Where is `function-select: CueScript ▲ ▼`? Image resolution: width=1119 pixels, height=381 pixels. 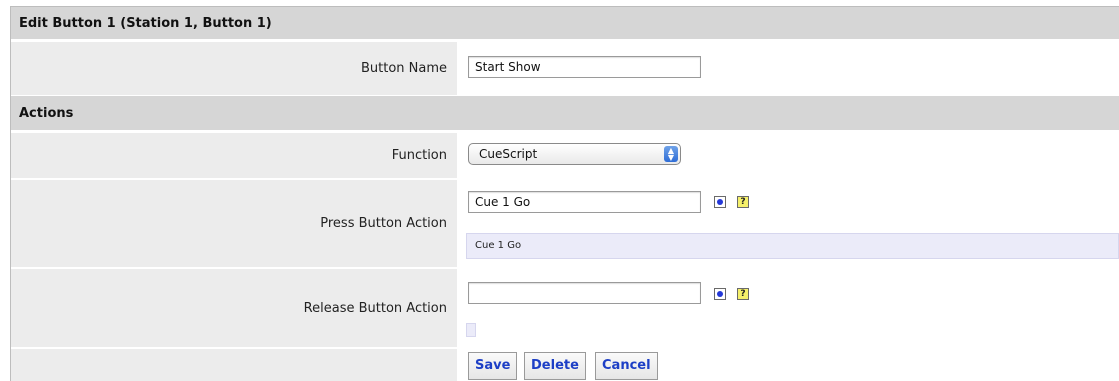
function-select: CueScript ▲ ▼ is located at coordinates (574, 154).